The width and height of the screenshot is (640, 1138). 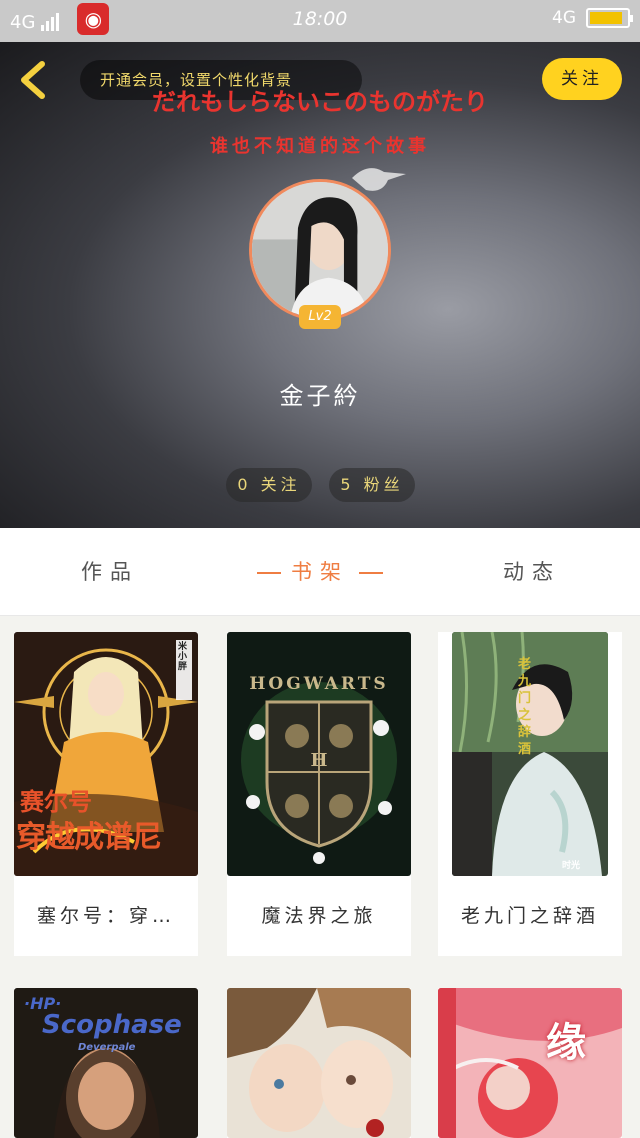 What do you see at coordinates (320, 317) in the screenshot?
I see `level-badge: Lv2` at bounding box center [320, 317].